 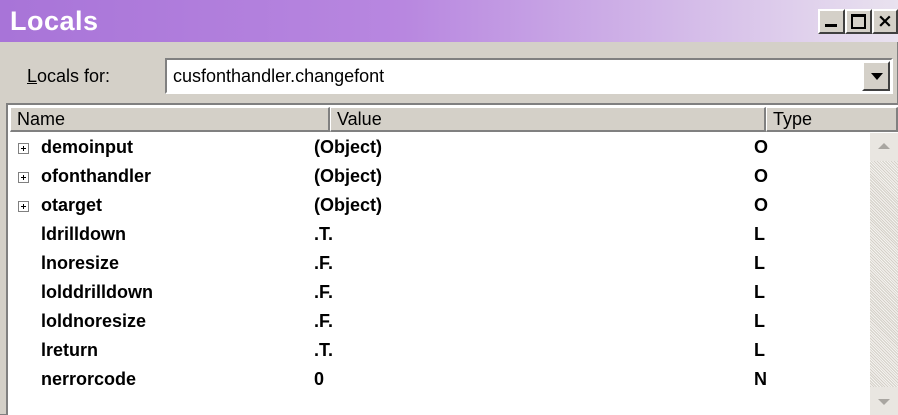 What do you see at coordinates (760, 379) in the screenshot?
I see `cell-type: N` at bounding box center [760, 379].